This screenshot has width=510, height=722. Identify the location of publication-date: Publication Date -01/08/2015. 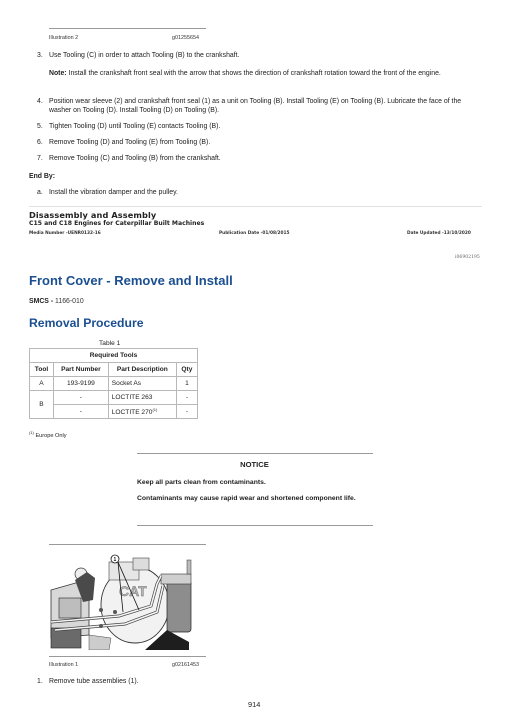
(254, 233).